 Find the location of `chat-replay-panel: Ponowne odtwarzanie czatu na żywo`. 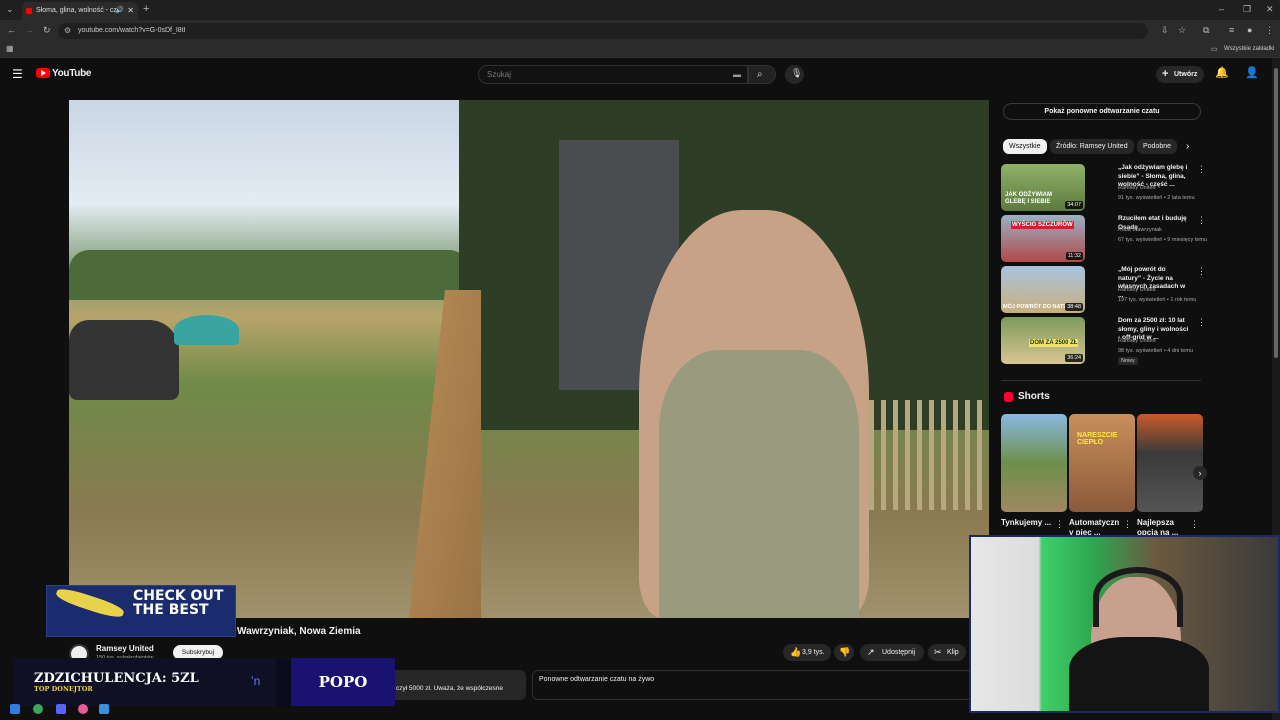

chat-replay-panel: Ponowne odtwarzanie czatu na żywo is located at coordinates (752, 685).